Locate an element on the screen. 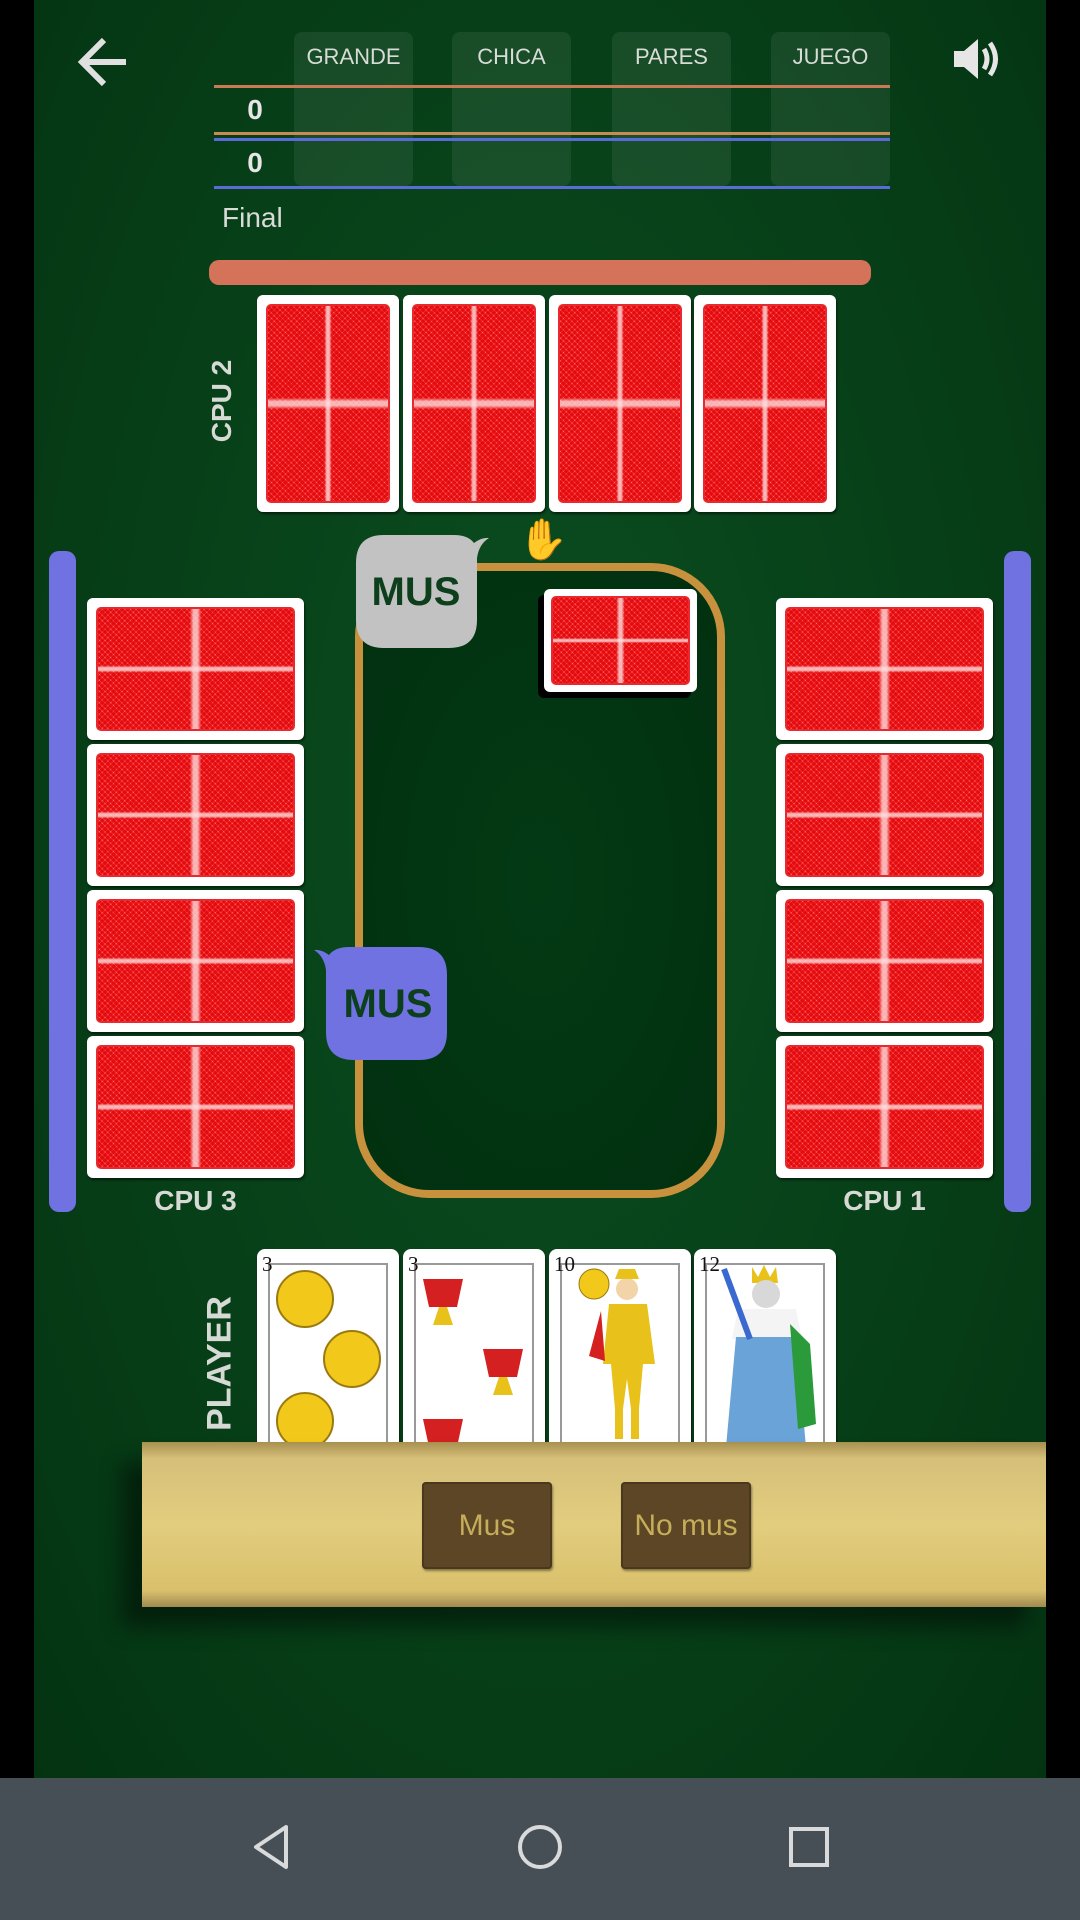 Image resolution: width=1080 pixels, height=1920 pixels. raised-hand-icon: ✋ is located at coordinates (543, 540).